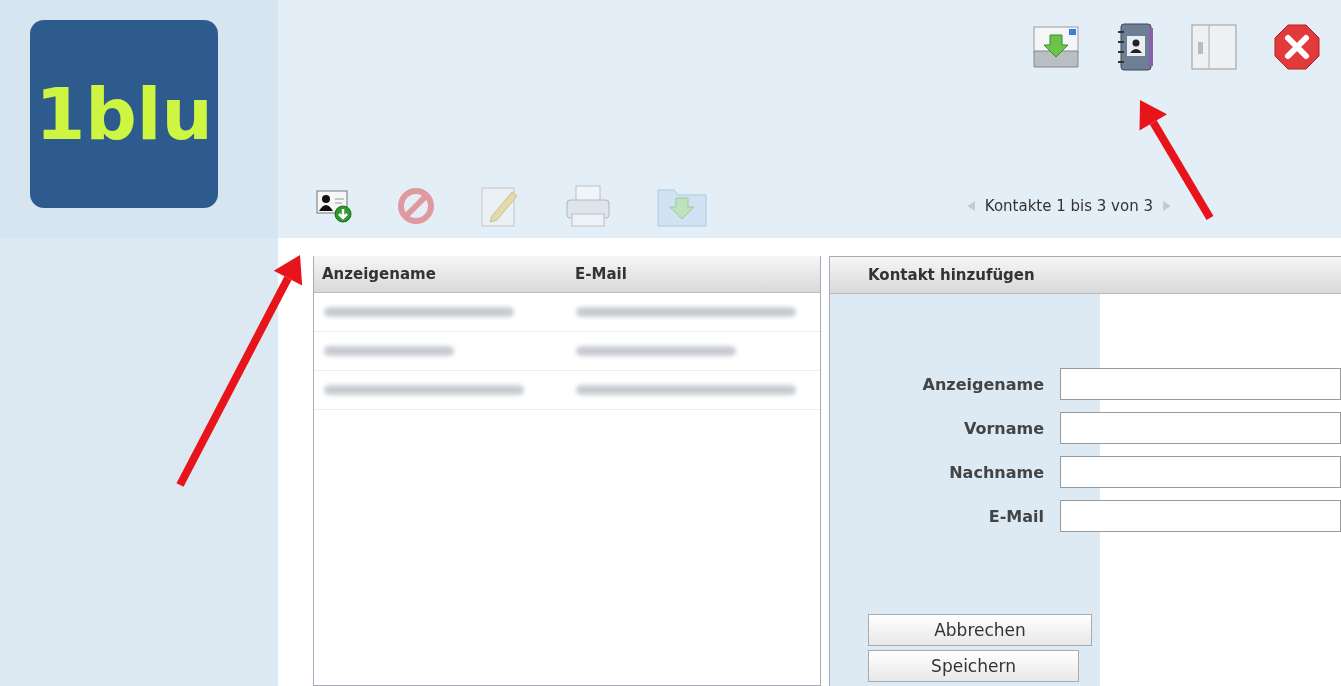 The height and width of the screenshot is (686, 1341). What do you see at coordinates (379, 274) in the screenshot?
I see `column-header: Anzeigename` at bounding box center [379, 274].